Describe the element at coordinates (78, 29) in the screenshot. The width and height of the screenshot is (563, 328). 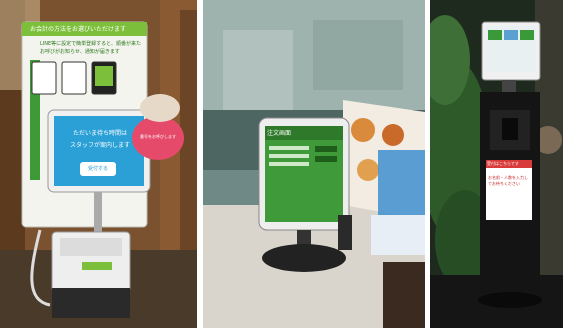
I see `sign-title: お会計の方法をお選びいただけます` at that location.